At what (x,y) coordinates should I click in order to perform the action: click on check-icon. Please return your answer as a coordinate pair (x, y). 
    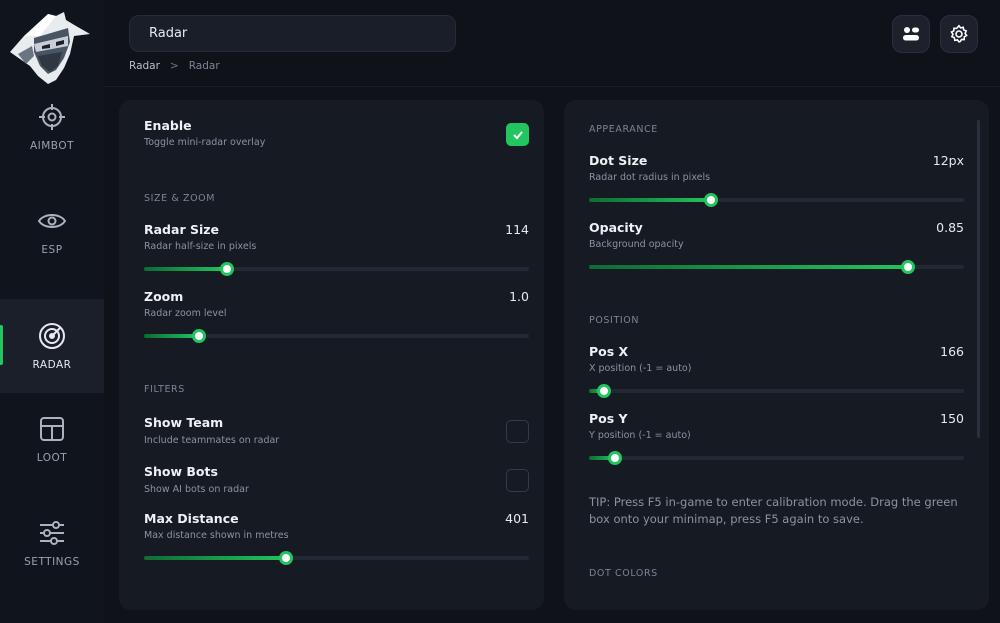
    Looking at the image, I should click on (518, 135).